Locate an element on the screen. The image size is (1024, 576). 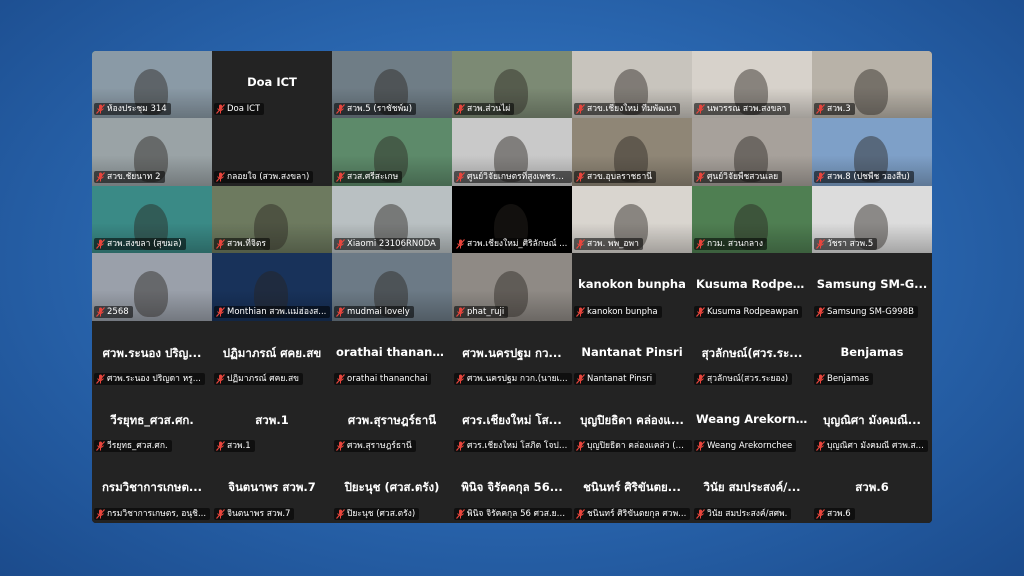
participant-tile: phat_ruji is located at coordinates (512, 287).